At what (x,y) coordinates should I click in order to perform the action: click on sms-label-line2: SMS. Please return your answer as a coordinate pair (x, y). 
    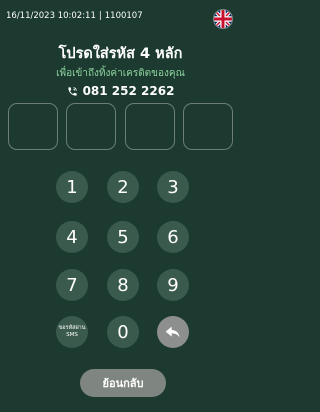
    Looking at the image, I should click on (72, 335).